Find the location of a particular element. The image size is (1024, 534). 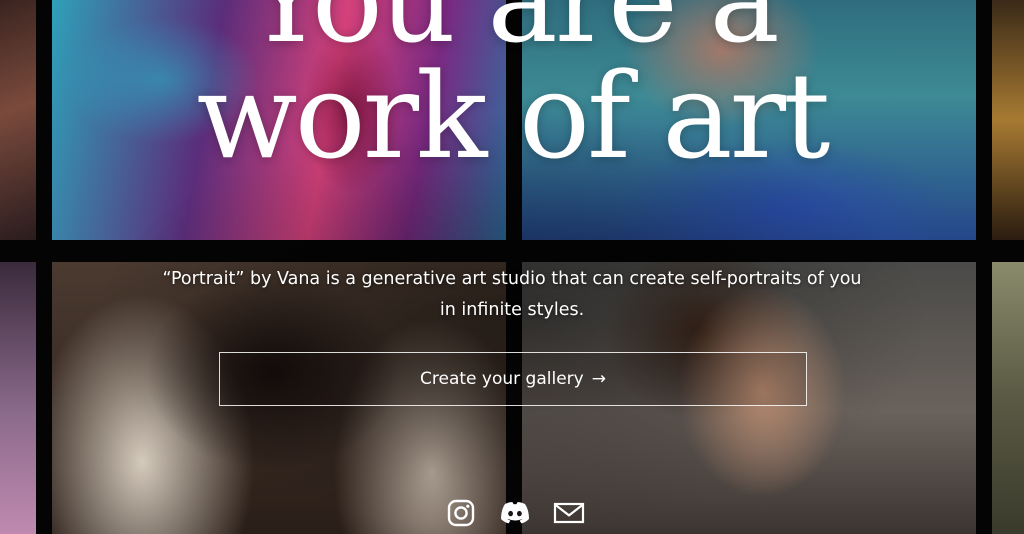

instagram-icon is located at coordinates (461, 513).